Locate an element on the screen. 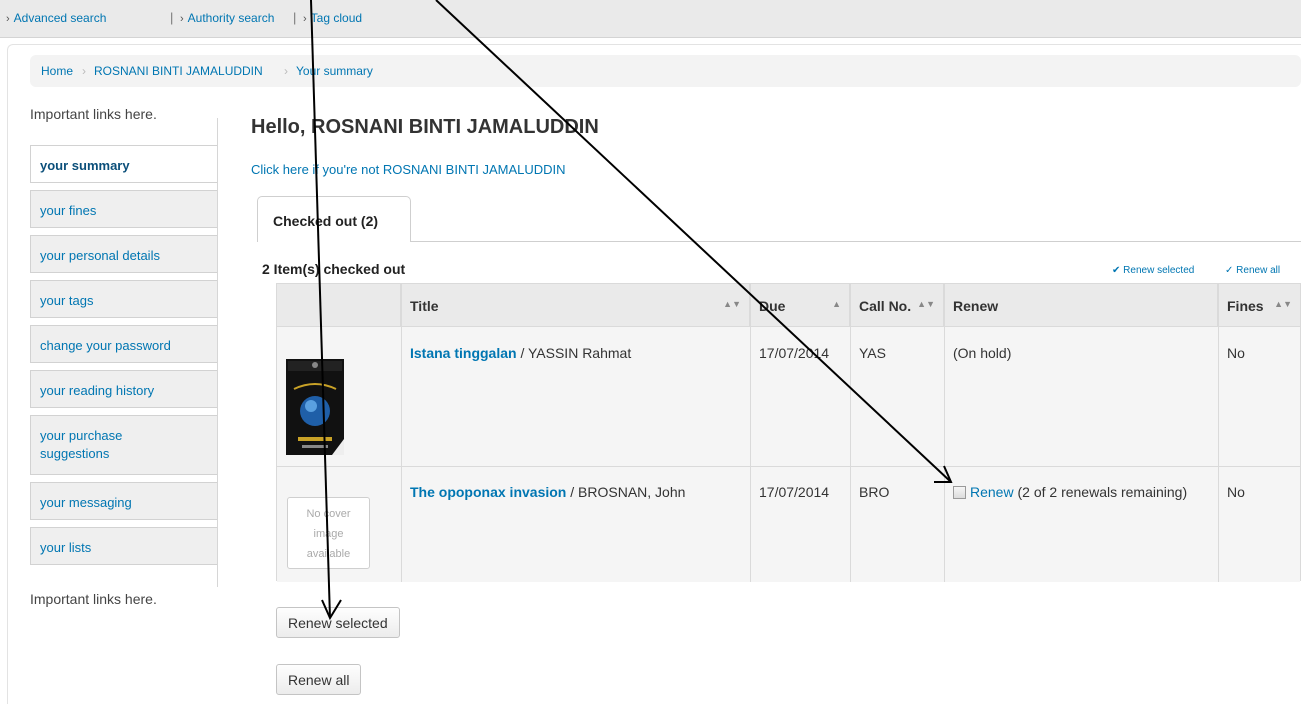 This screenshot has height=704, width=1301. renew-all-link-label: Renew all is located at coordinates (1258, 270).